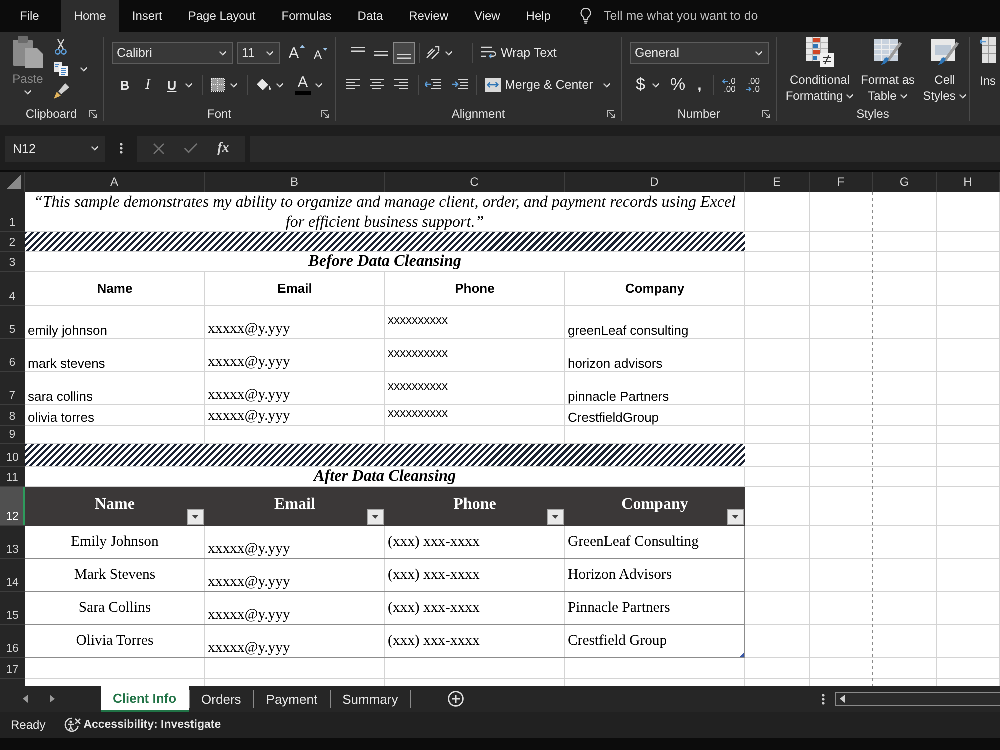  What do you see at coordinates (385, 261) in the screenshot?
I see `section-title: Before Data Cleansing` at bounding box center [385, 261].